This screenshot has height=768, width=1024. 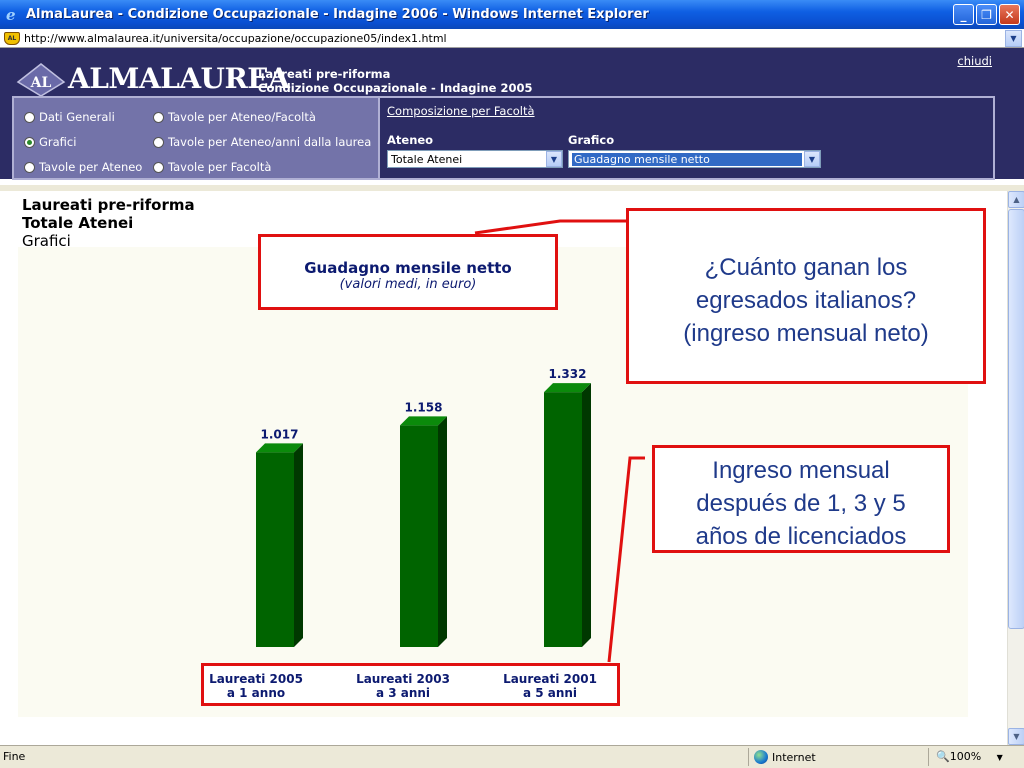 What do you see at coordinates (1000, 757) in the screenshot?
I see `zoom-dropdown-icon: ▼` at bounding box center [1000, 757].